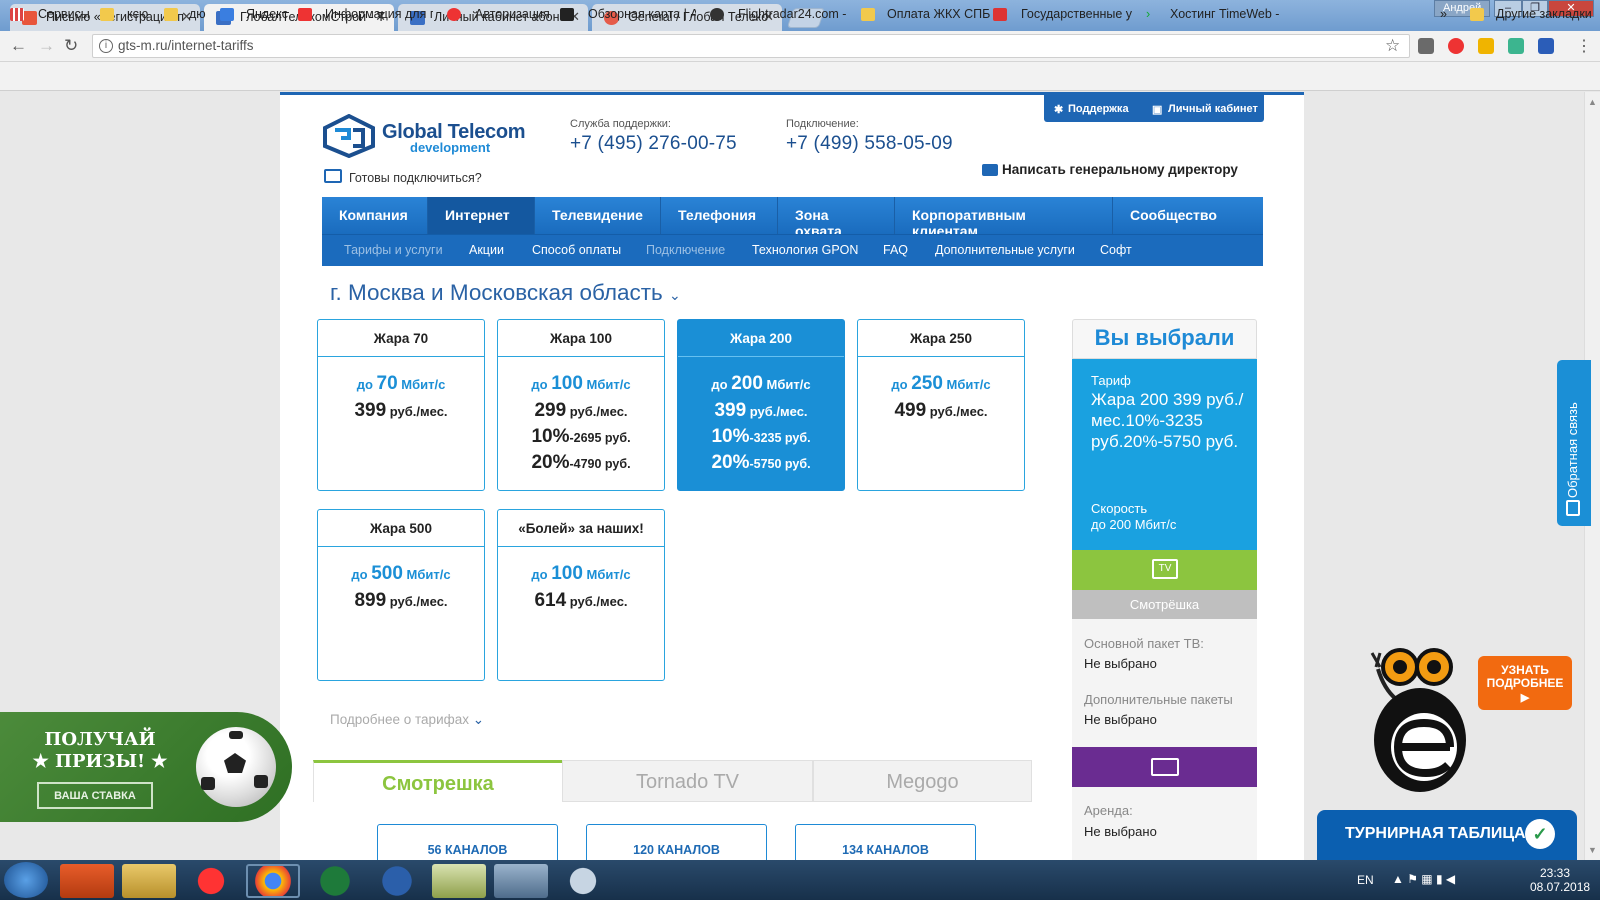 The width and height of the screenshot is (1600, 900). What do you see at coordinates (521, 881) in the screenshot?
I see `remote-desktop-icon` at bounding box center [521, 881].